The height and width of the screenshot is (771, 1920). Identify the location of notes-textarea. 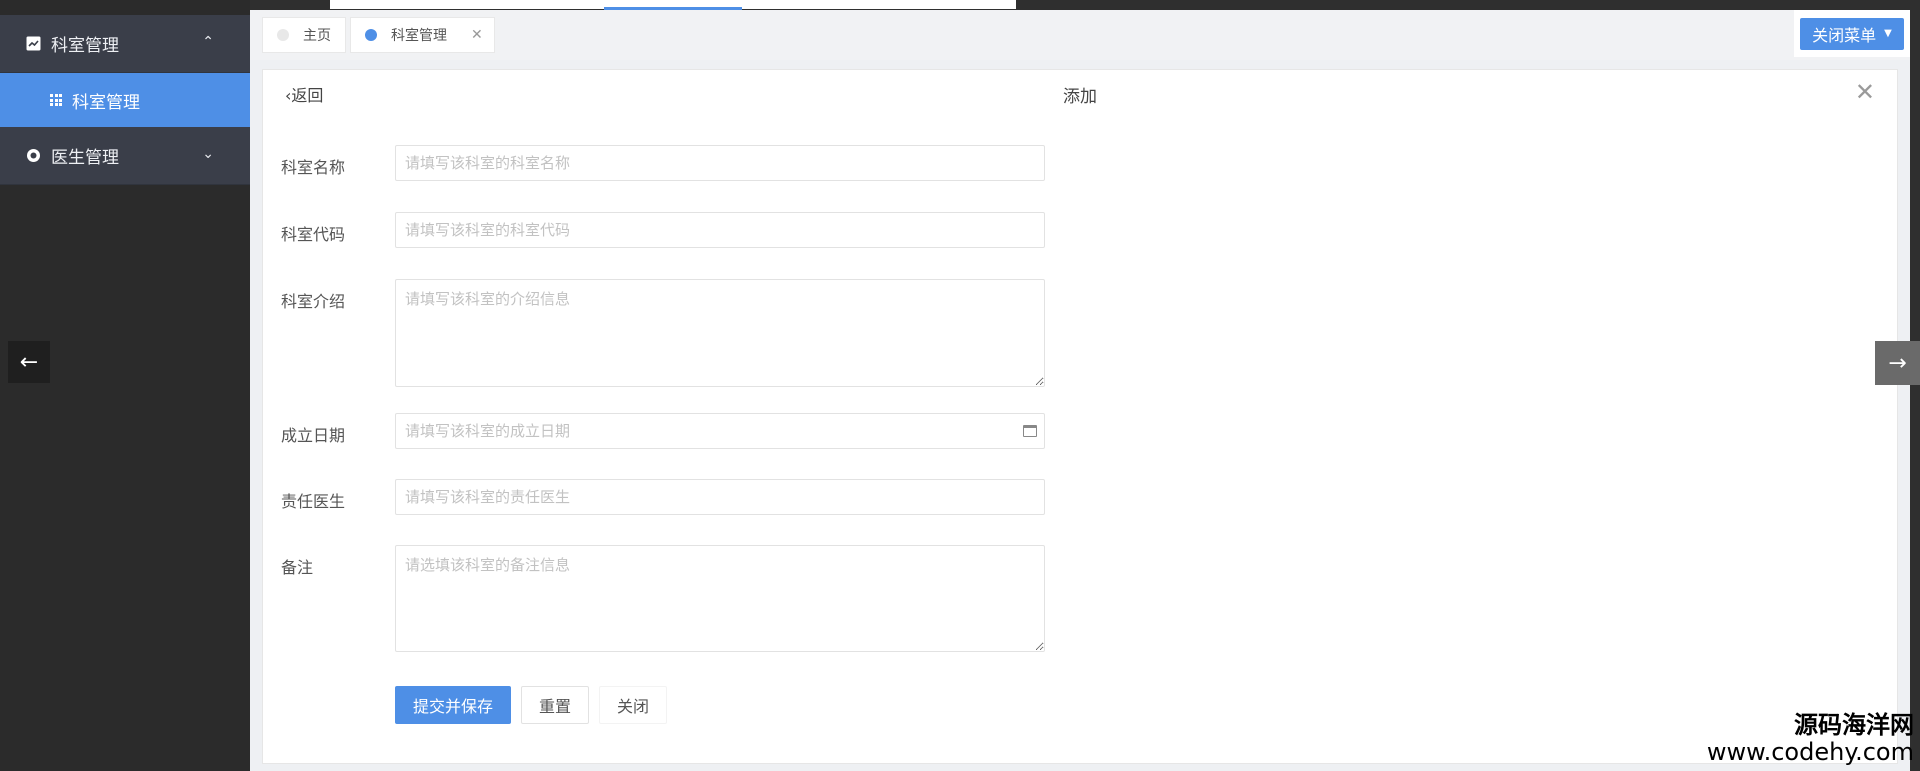
(720, 598).